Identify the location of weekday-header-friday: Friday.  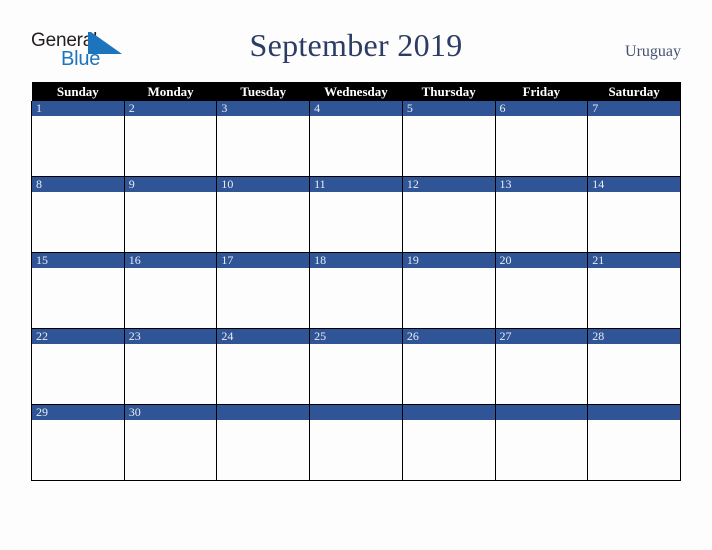
(541, 91).